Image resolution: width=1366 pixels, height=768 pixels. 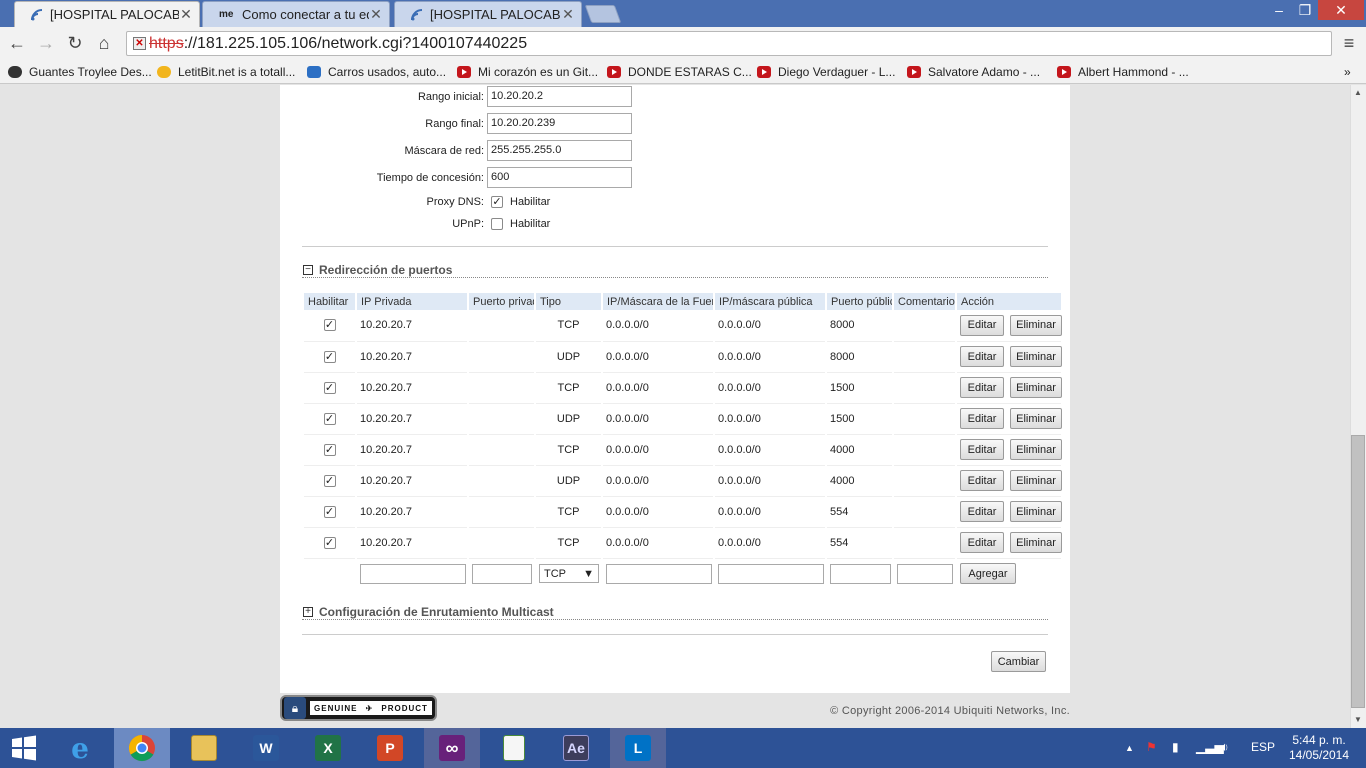 I want to click on change-button: Cambiar, so click(x=1018, y=661).